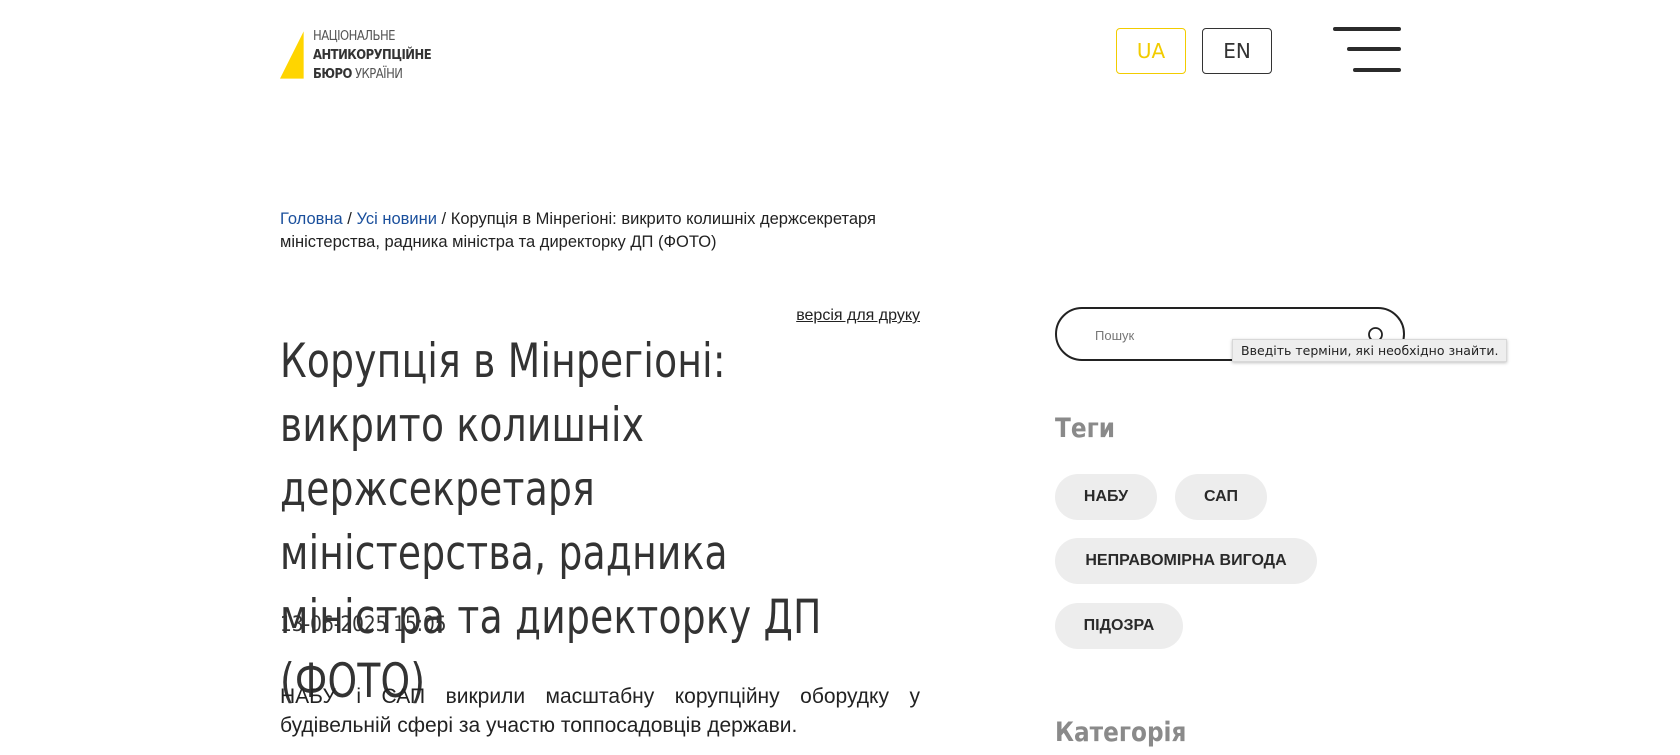  I want to click on tags-heading: Теги, so click(1085, 428).